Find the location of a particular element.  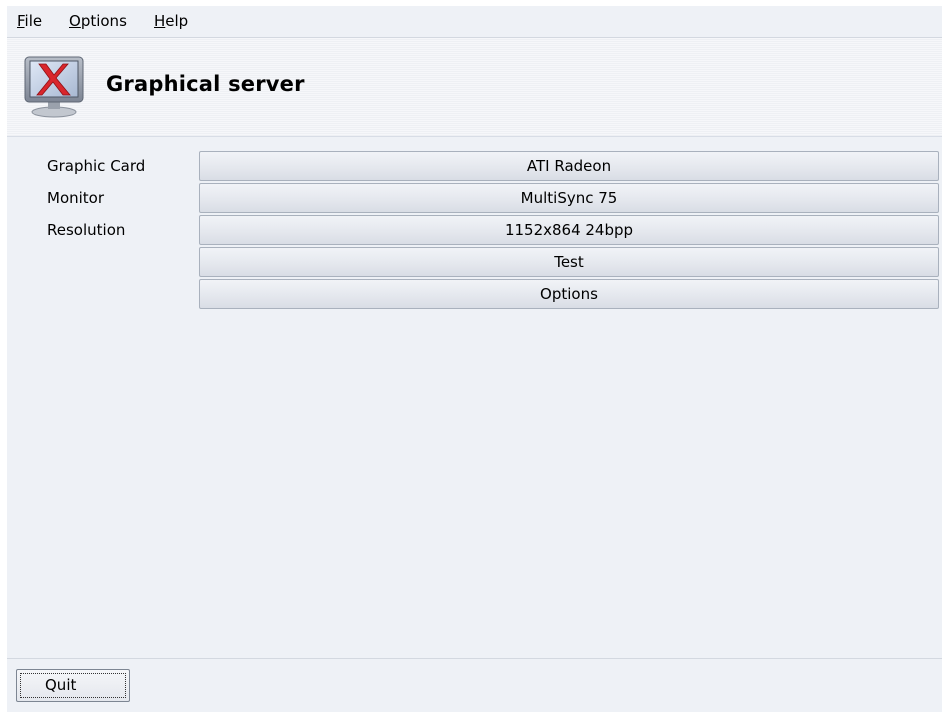

page-header: Graphical server is located at coordinates (474, 87).